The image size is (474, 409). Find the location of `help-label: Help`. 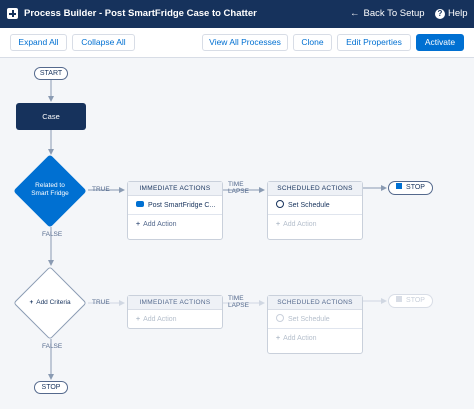

help-label: Help is located at coordinates (458, 13).